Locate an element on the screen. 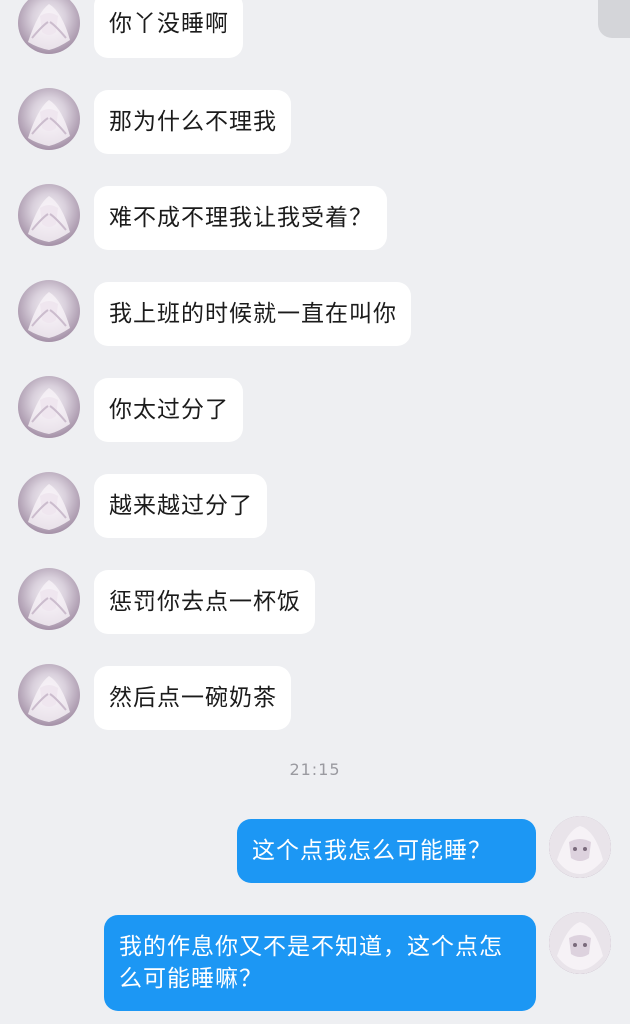 This screenshot has height=1024, width=630. message-row-incoming: 惩罚你去点一杯饭 is located at coordinates (315, 601).